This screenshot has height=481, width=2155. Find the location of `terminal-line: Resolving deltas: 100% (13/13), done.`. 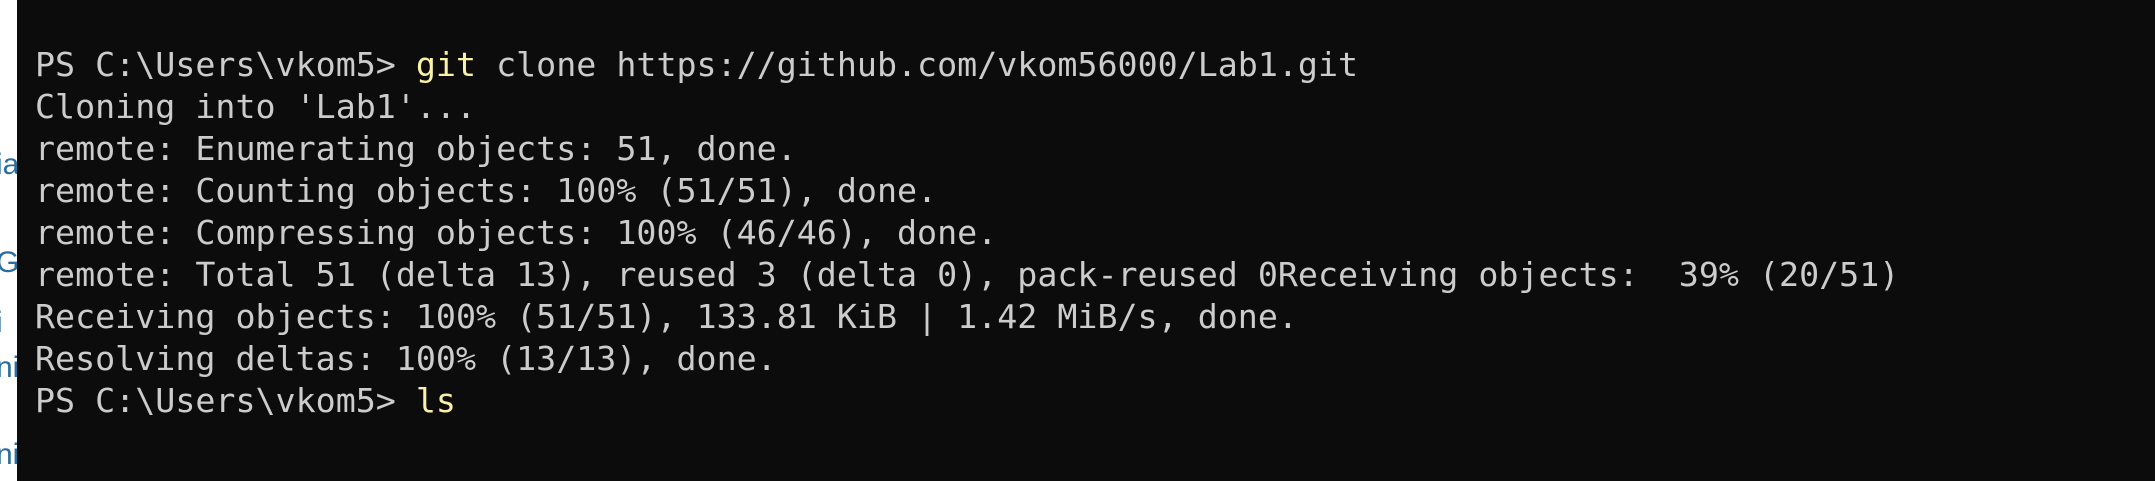

terminal-line: Resolving deltas: 100% (13/13), done. is located at coordinates (406, 358).